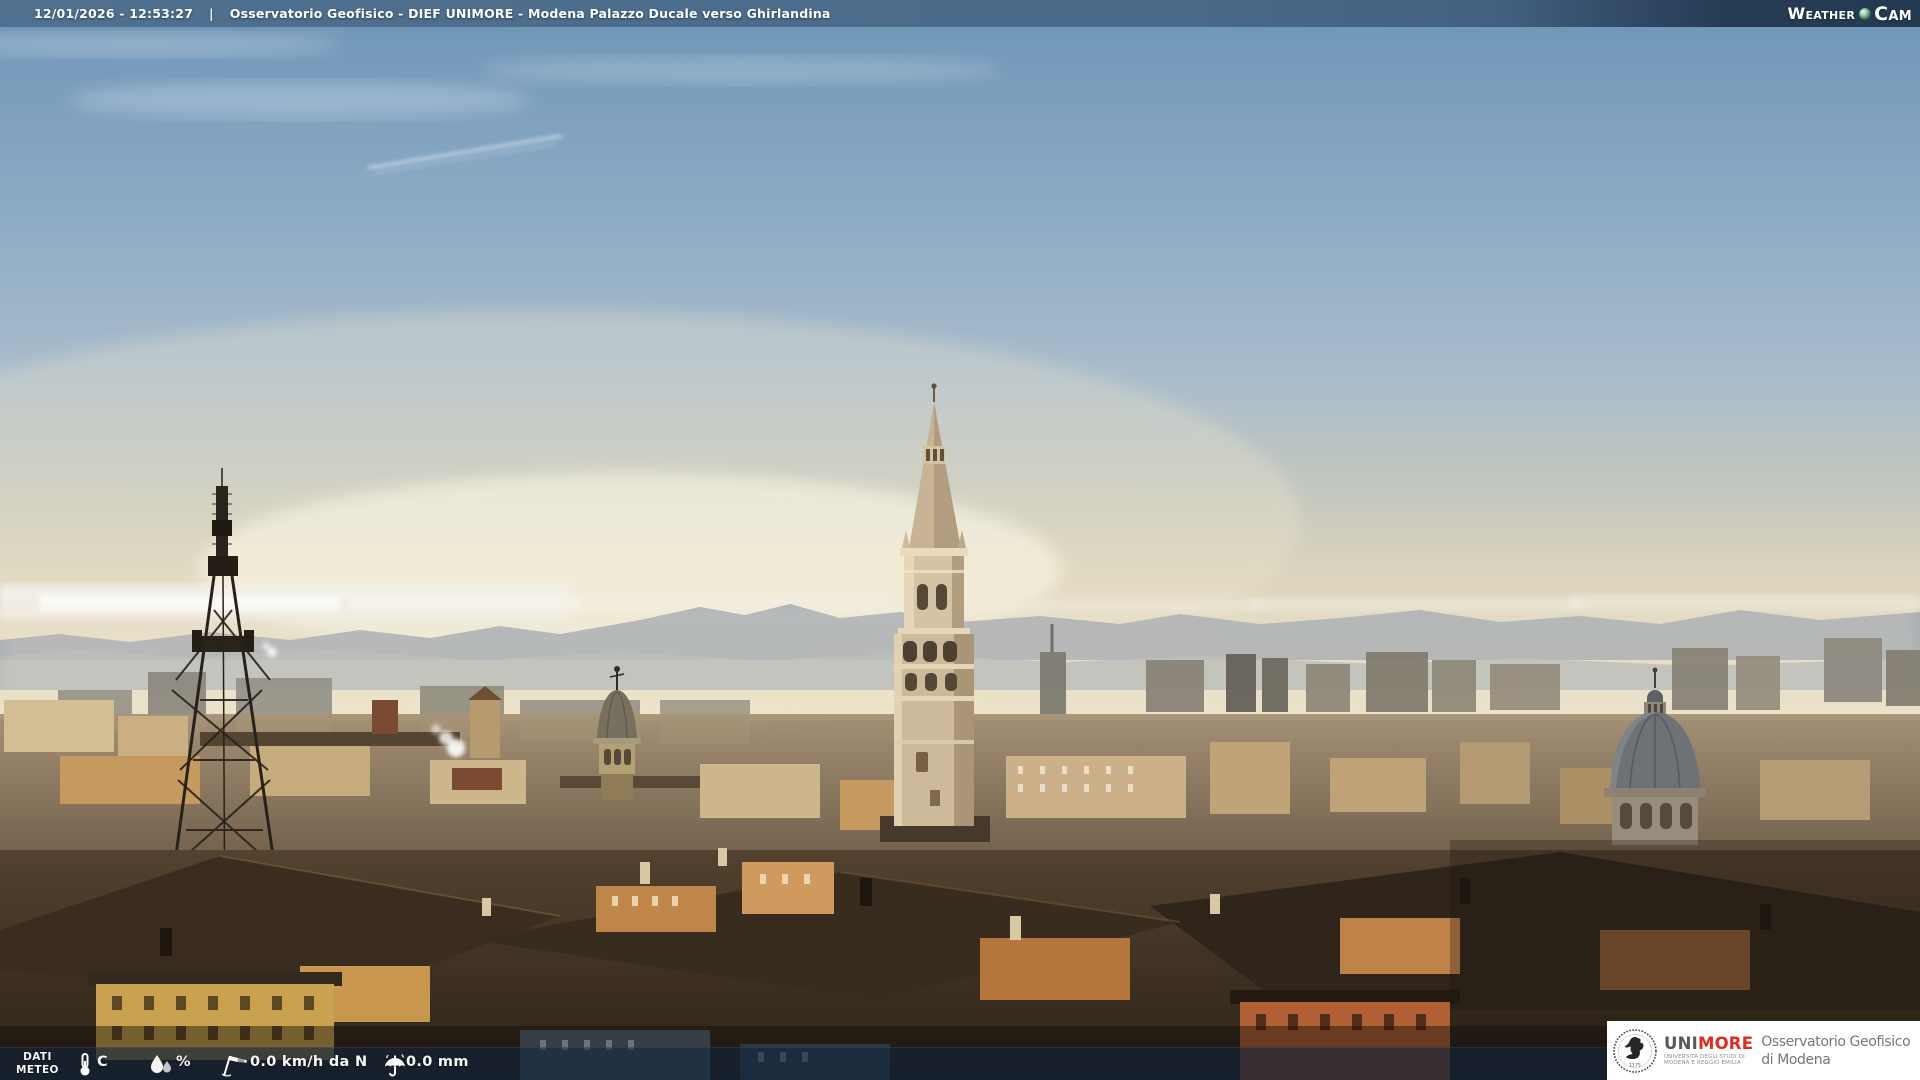  I want to click on timestamp: 12/01/2026 - 12:53:27, so click(113, 13).